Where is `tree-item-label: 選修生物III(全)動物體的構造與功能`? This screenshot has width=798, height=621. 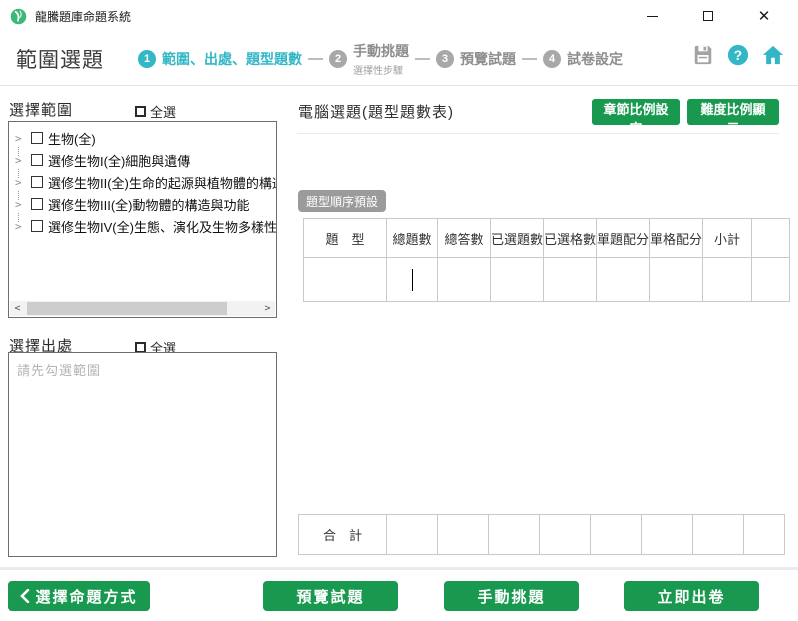 tree-item-label: 選修生物III(全)動物體的構造與功能 is located at coordinates (149, 205).